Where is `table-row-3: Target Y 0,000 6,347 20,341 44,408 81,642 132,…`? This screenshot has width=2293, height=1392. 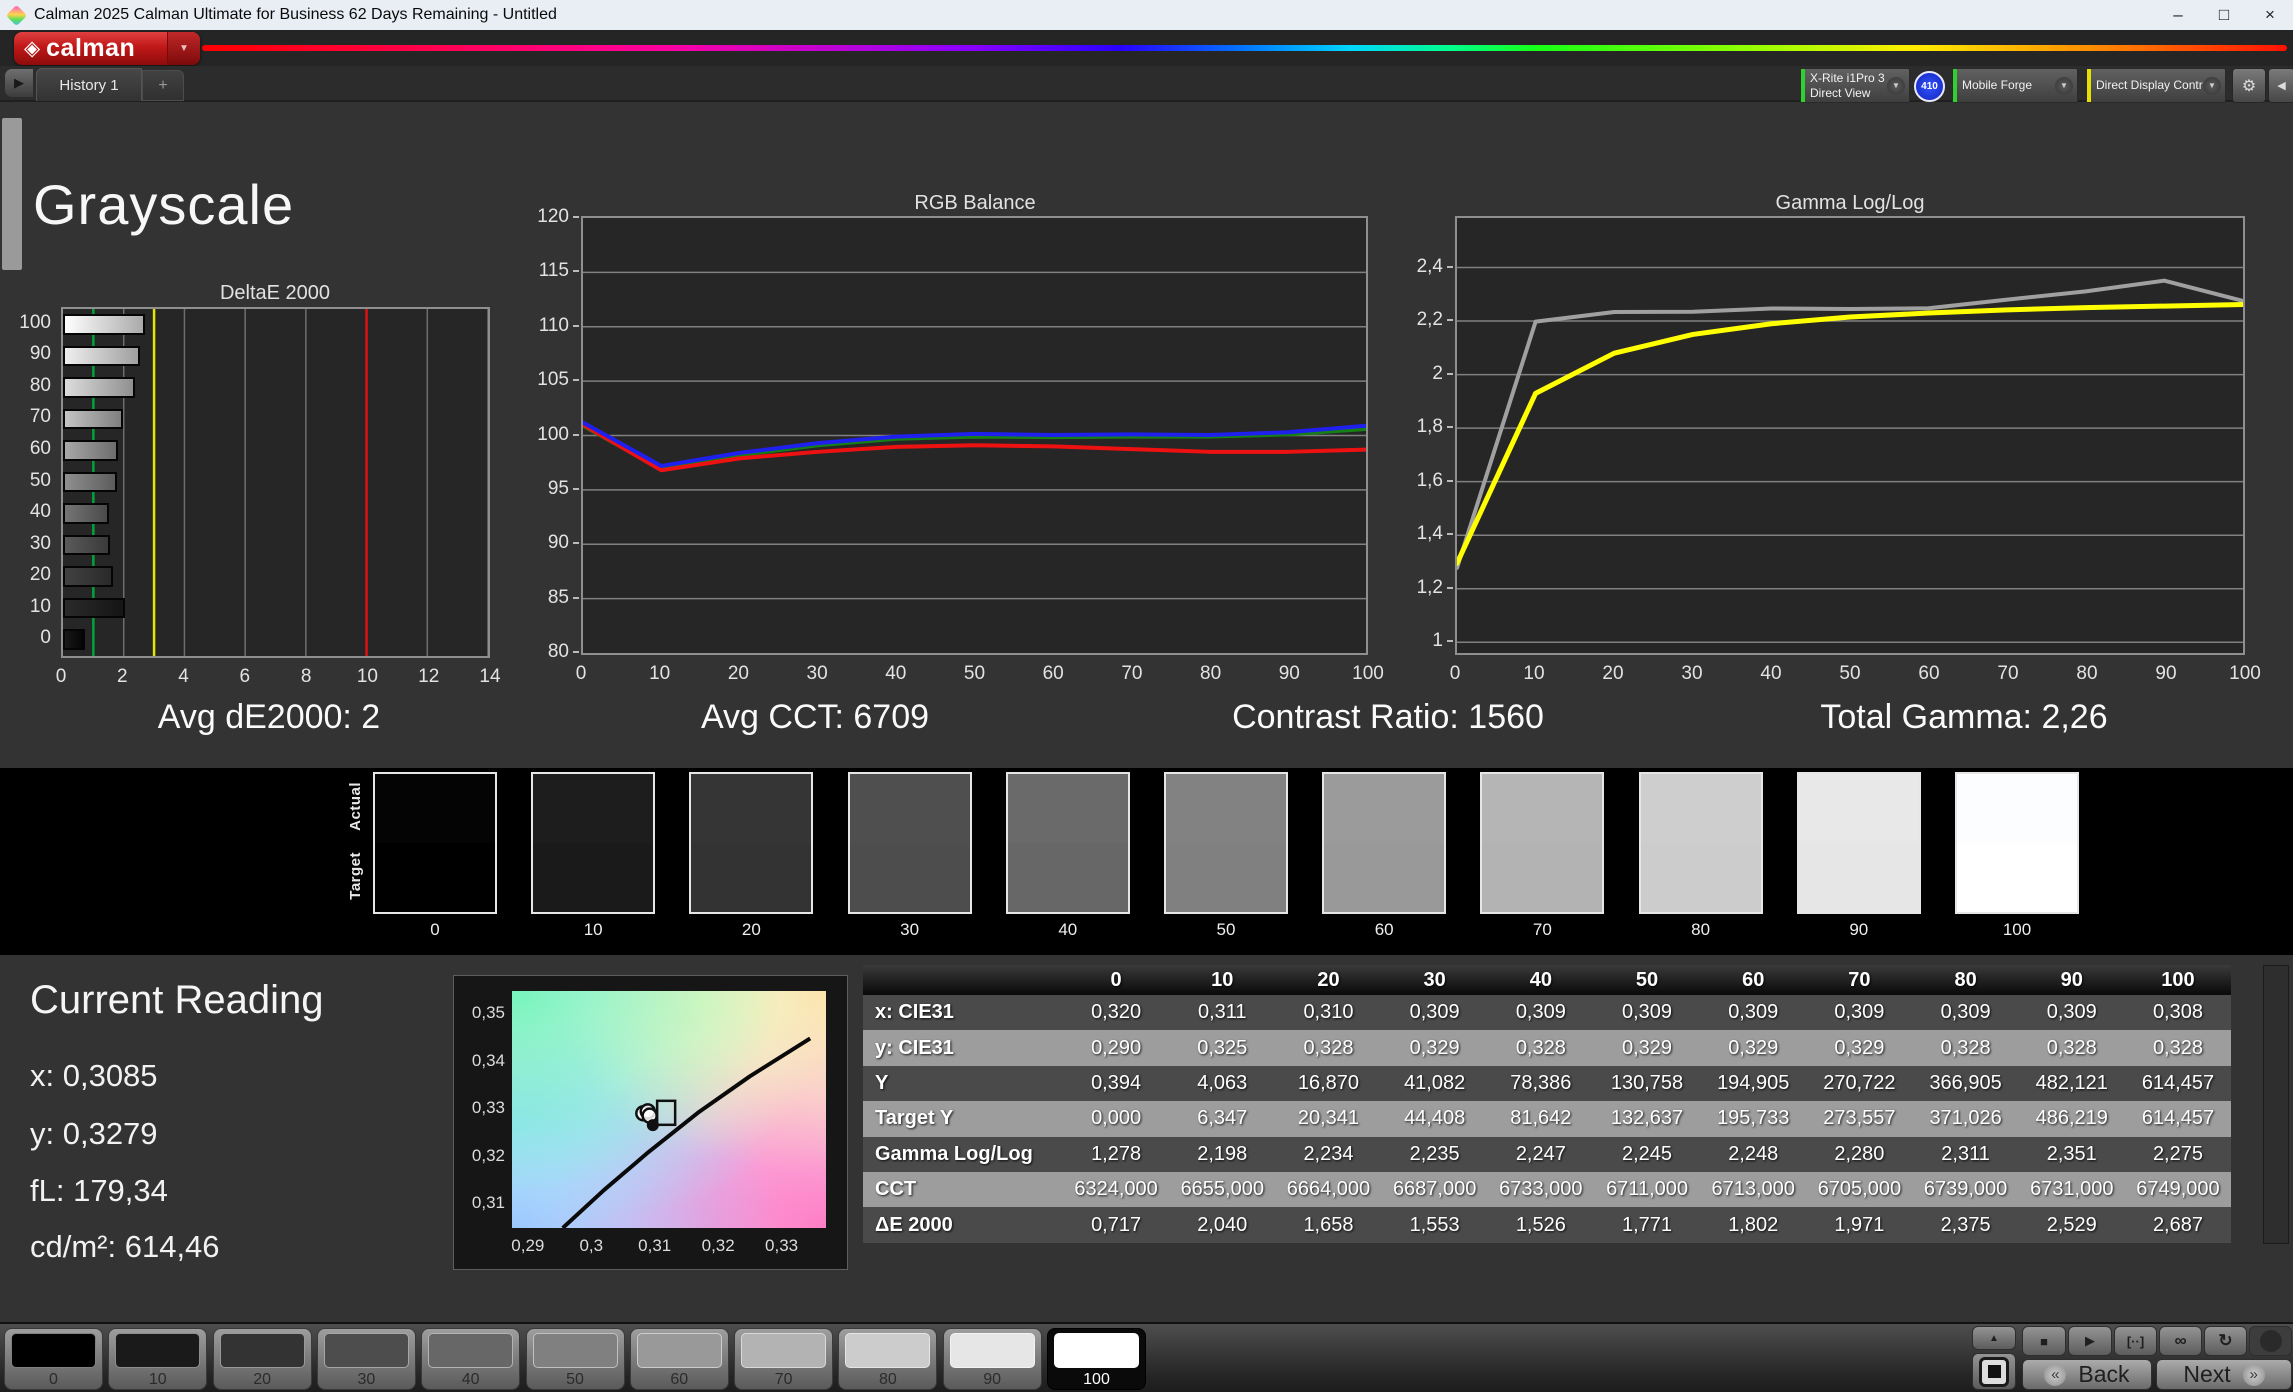 table-row-3: Target Y 0,000 6,347 20,341 44,408 81,642 132,… is located at coordinates (1547, 1119).